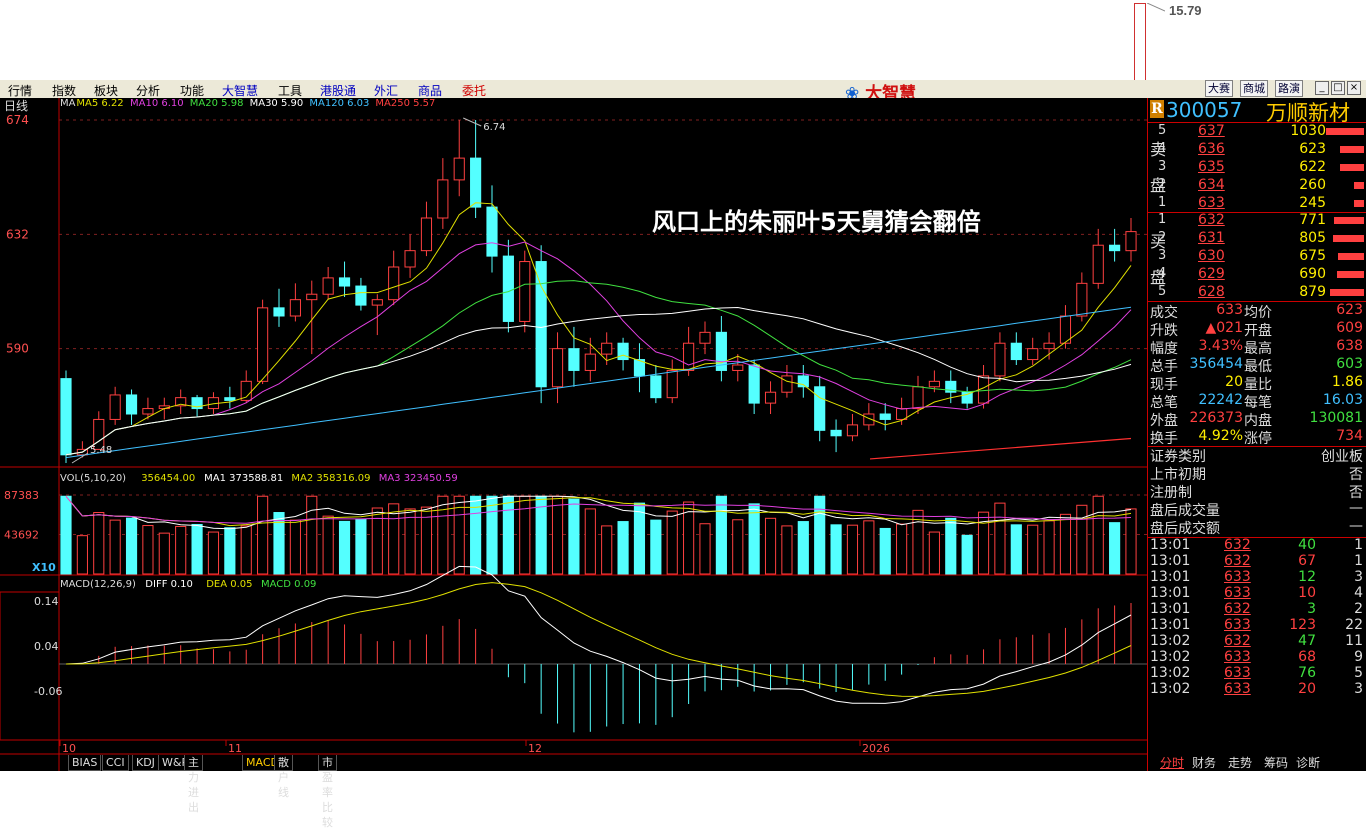  I want to click on ask-price: 637, so click(1211, 131).